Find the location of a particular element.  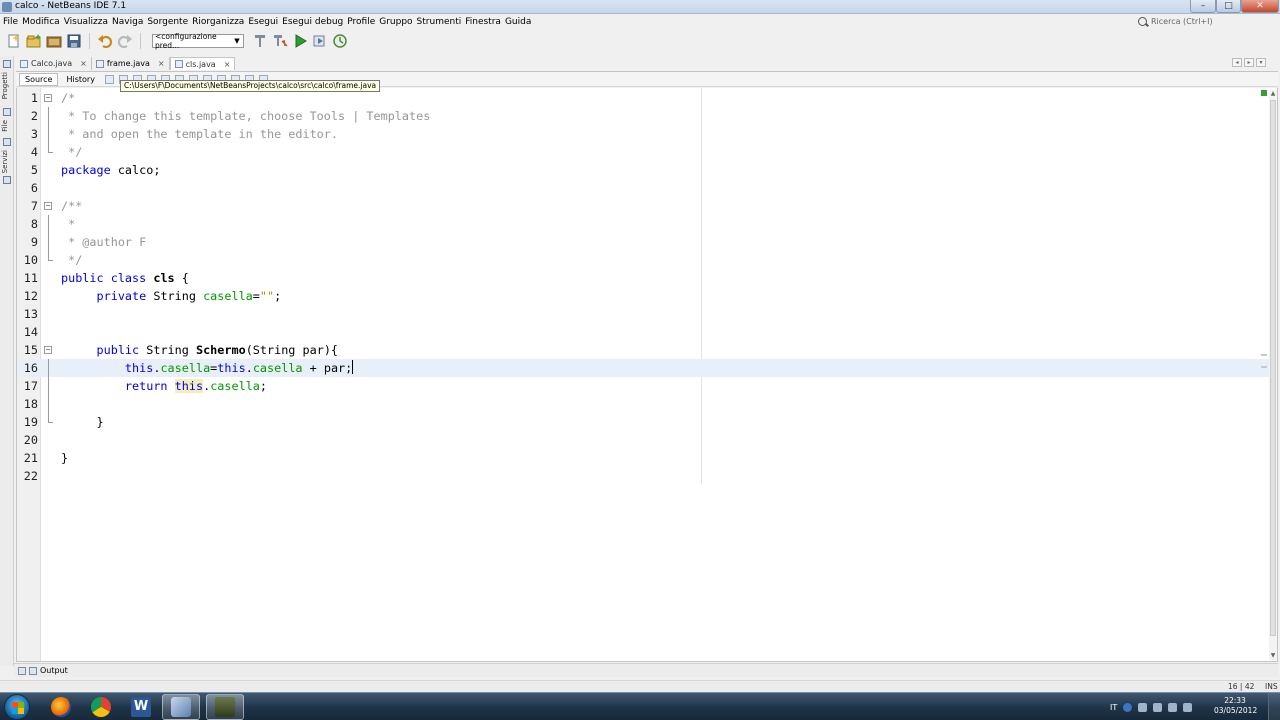

code-text: * and open the template in the editor. is located at coordinates (199, 134).